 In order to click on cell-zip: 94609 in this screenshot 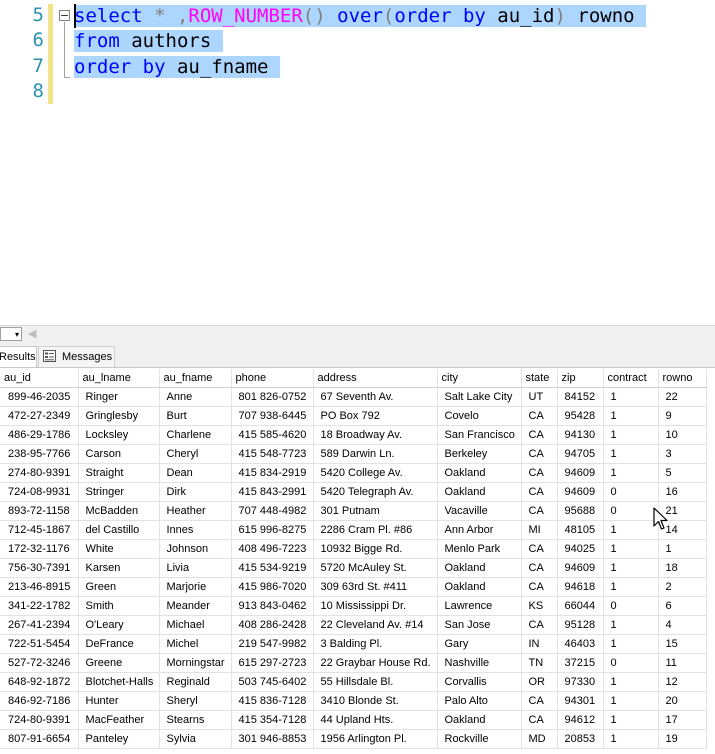, I will do `click(580, 492)`.